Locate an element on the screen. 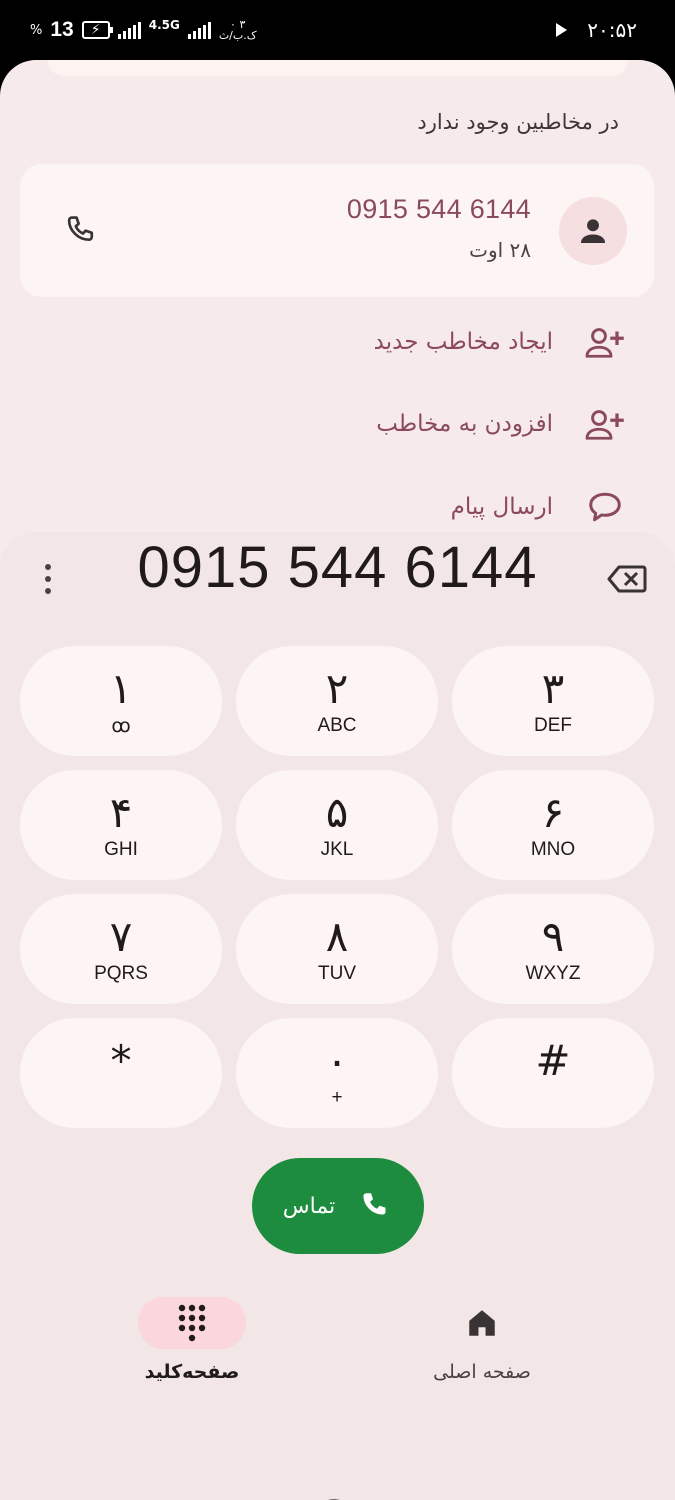  key-6: ۶ MNO is located at coordinates (553, 825).